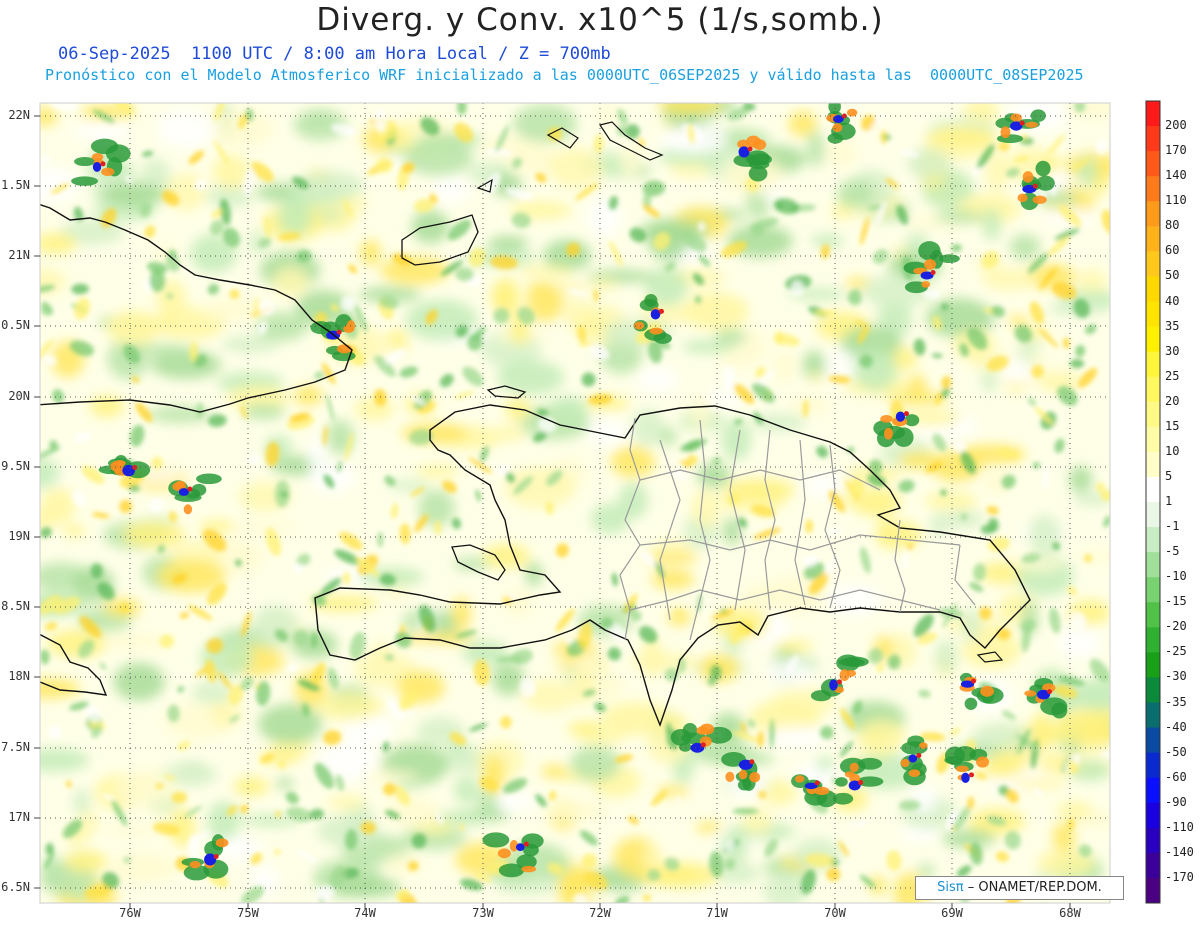 The height and width of the screenshot is (927, 1200). I want to click on colorbar-label: -40, so click(1176, 726).